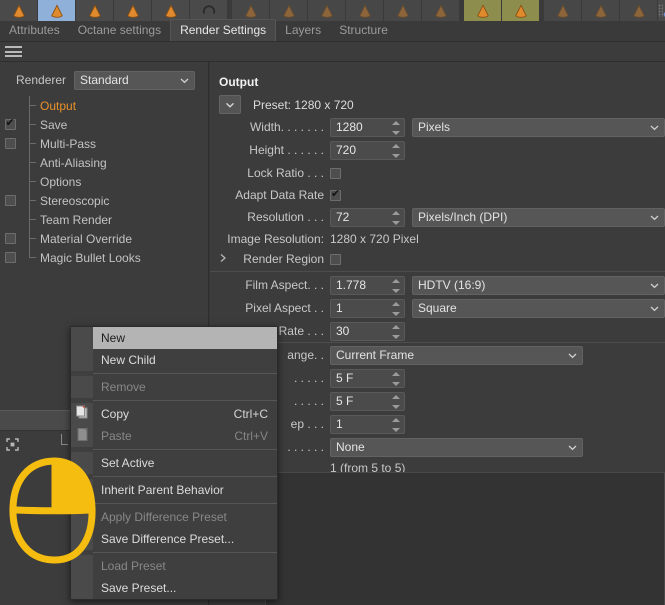 This screenshot has width=665, height=605. What do you see at coordinates (174, 338) in the screenshot?
I see `menu-item-new: New` at bounding box center [174, 338].